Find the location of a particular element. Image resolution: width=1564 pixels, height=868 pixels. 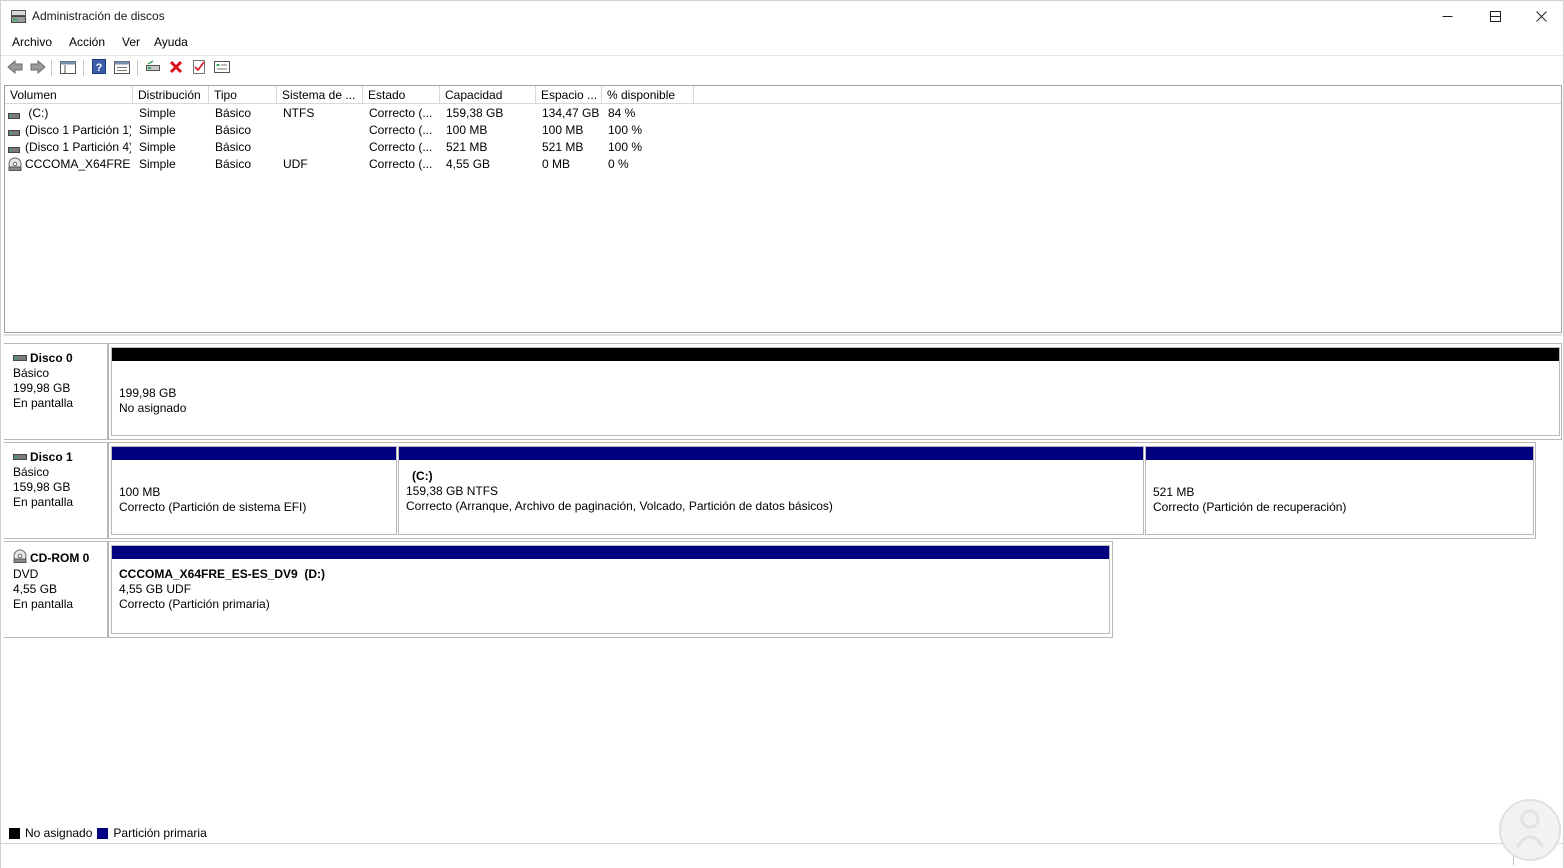

minimize-button is located at coordinates (1447, 16).